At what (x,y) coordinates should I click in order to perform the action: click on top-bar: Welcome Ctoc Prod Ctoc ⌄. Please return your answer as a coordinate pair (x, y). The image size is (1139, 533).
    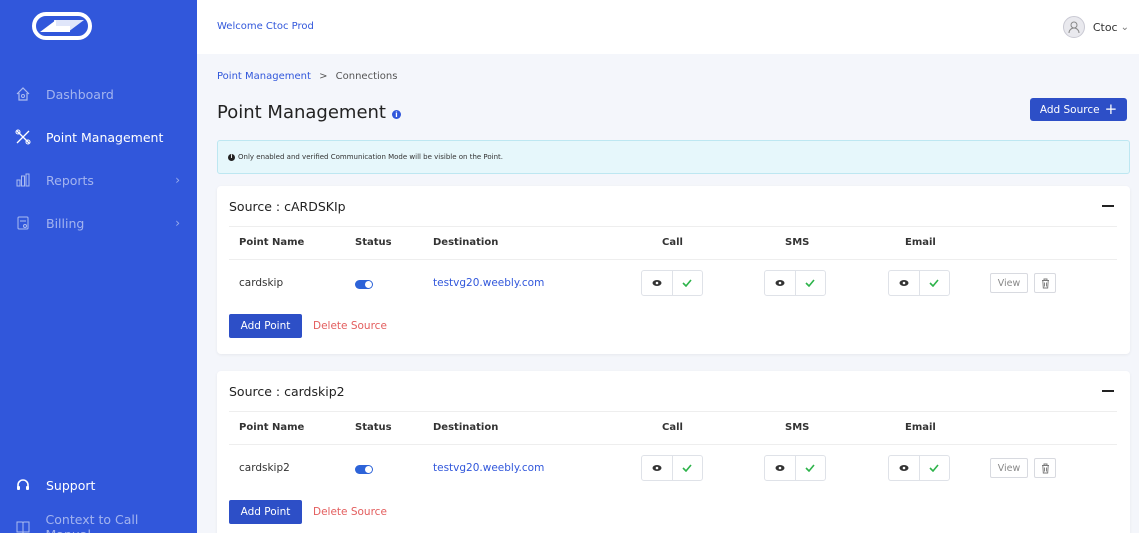
    Looking at the image, I should click on (668, 27).